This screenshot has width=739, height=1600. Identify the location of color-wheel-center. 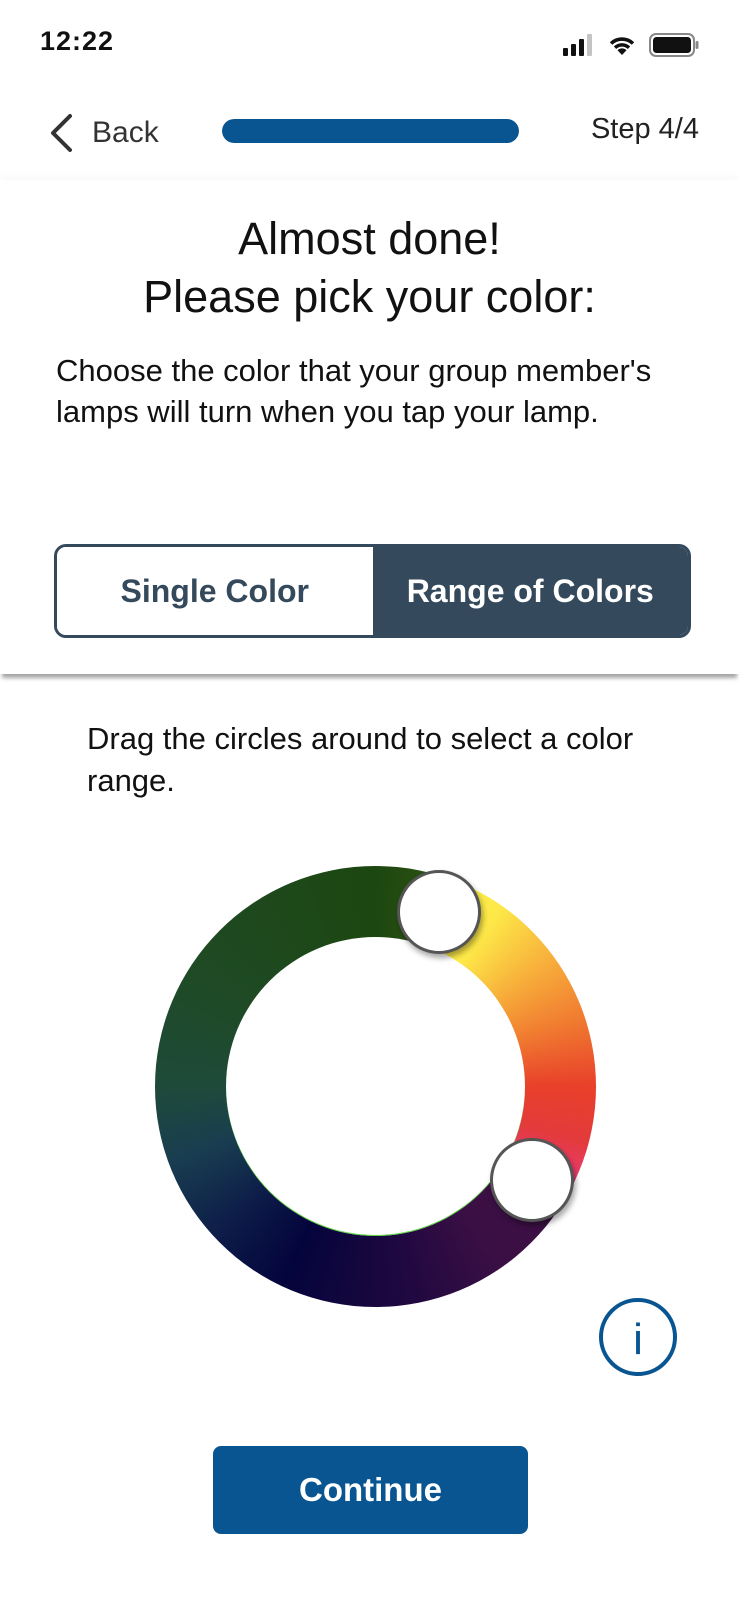
(375, 1086).